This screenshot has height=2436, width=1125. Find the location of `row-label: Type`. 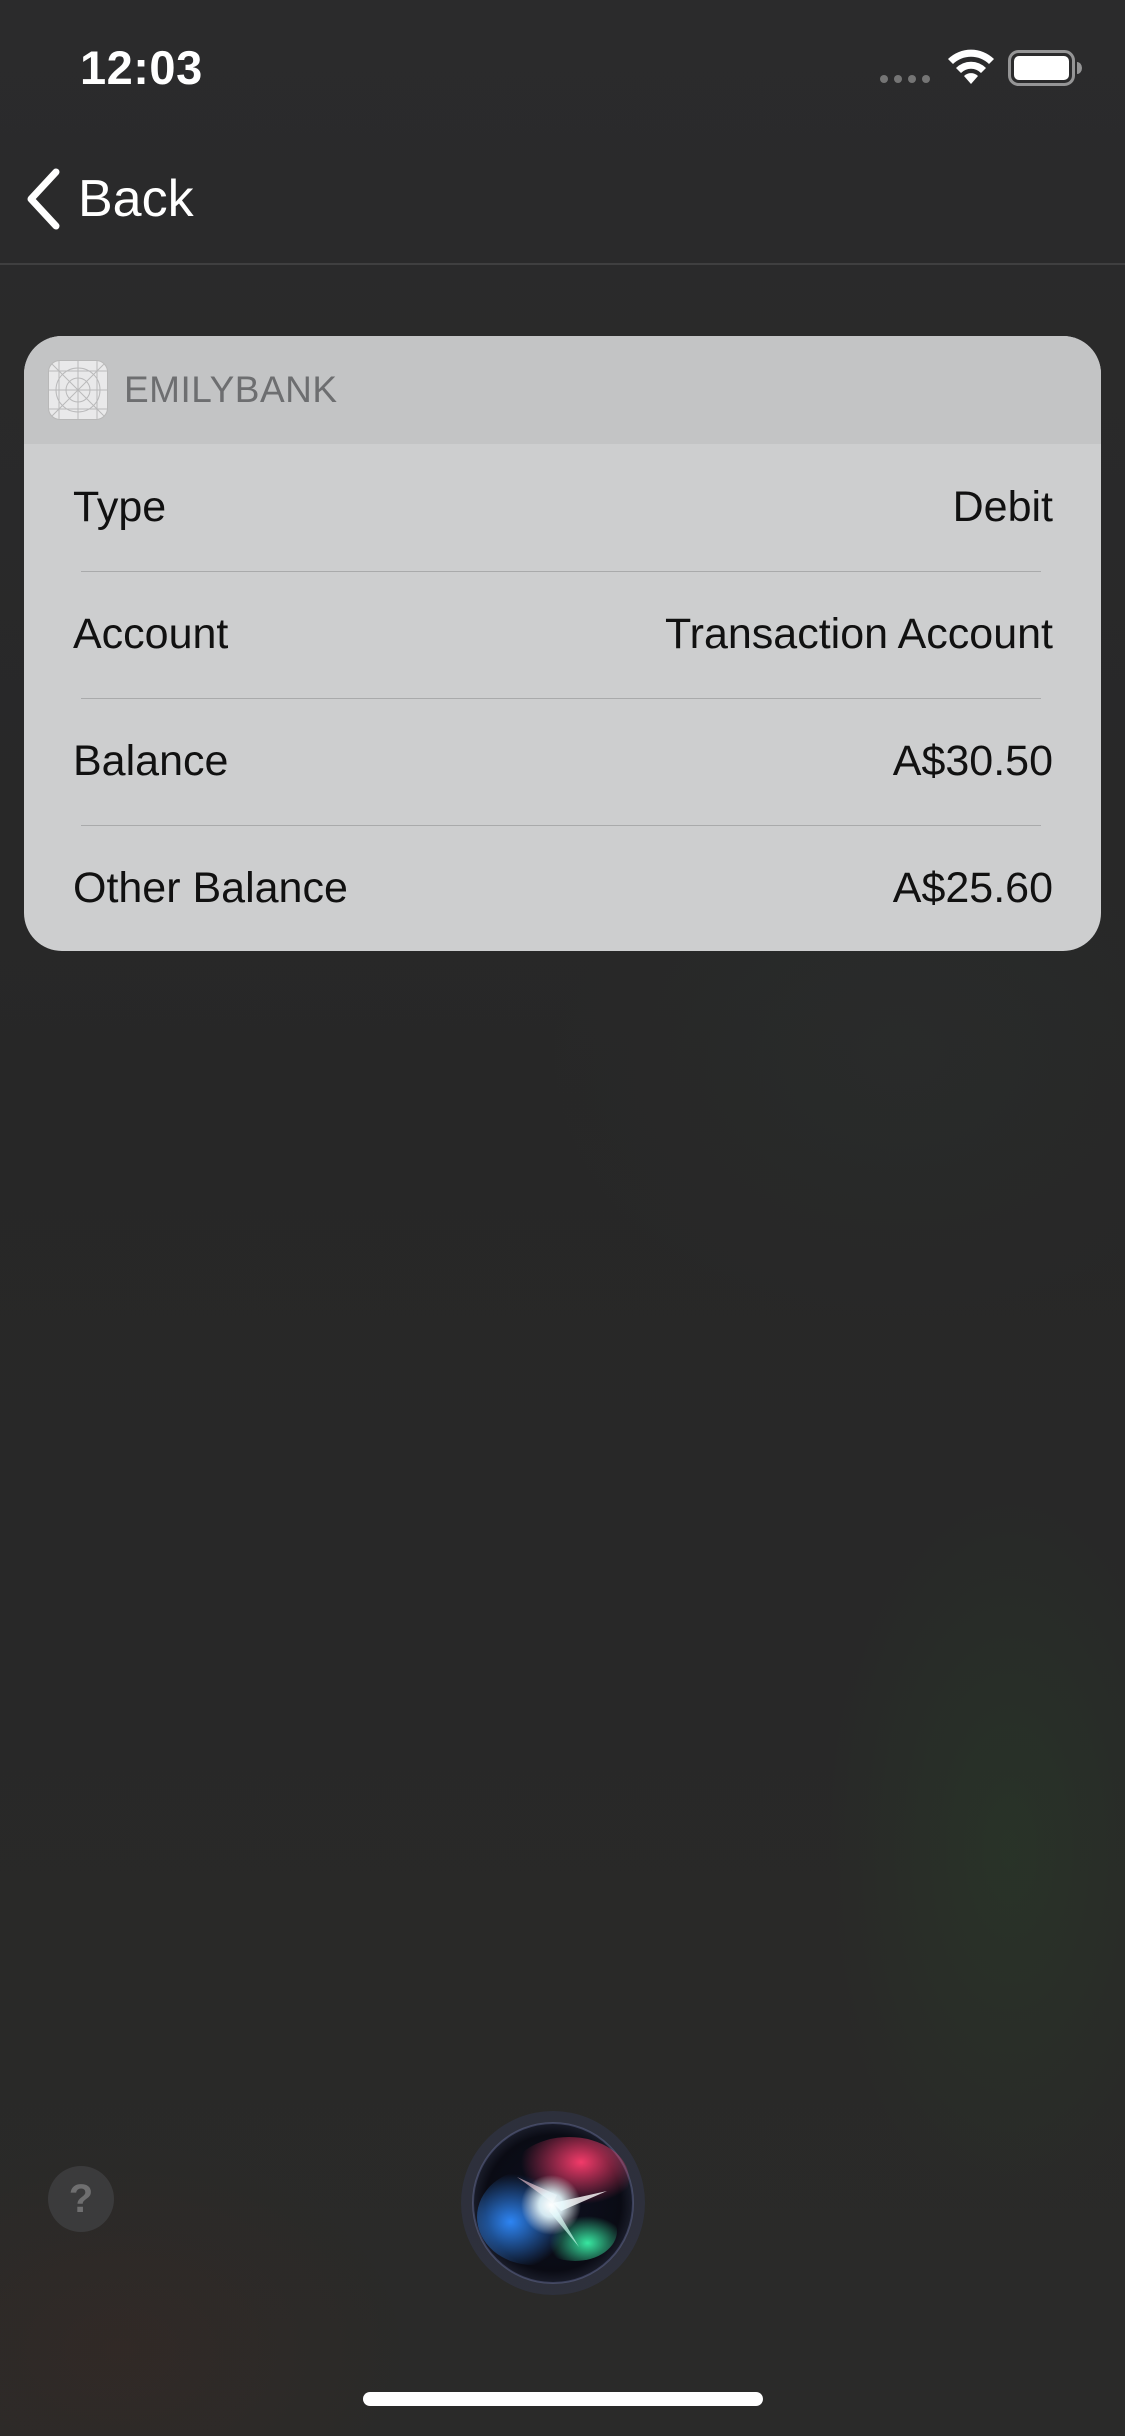

row-label: Type is located at coordinates (120, 507).